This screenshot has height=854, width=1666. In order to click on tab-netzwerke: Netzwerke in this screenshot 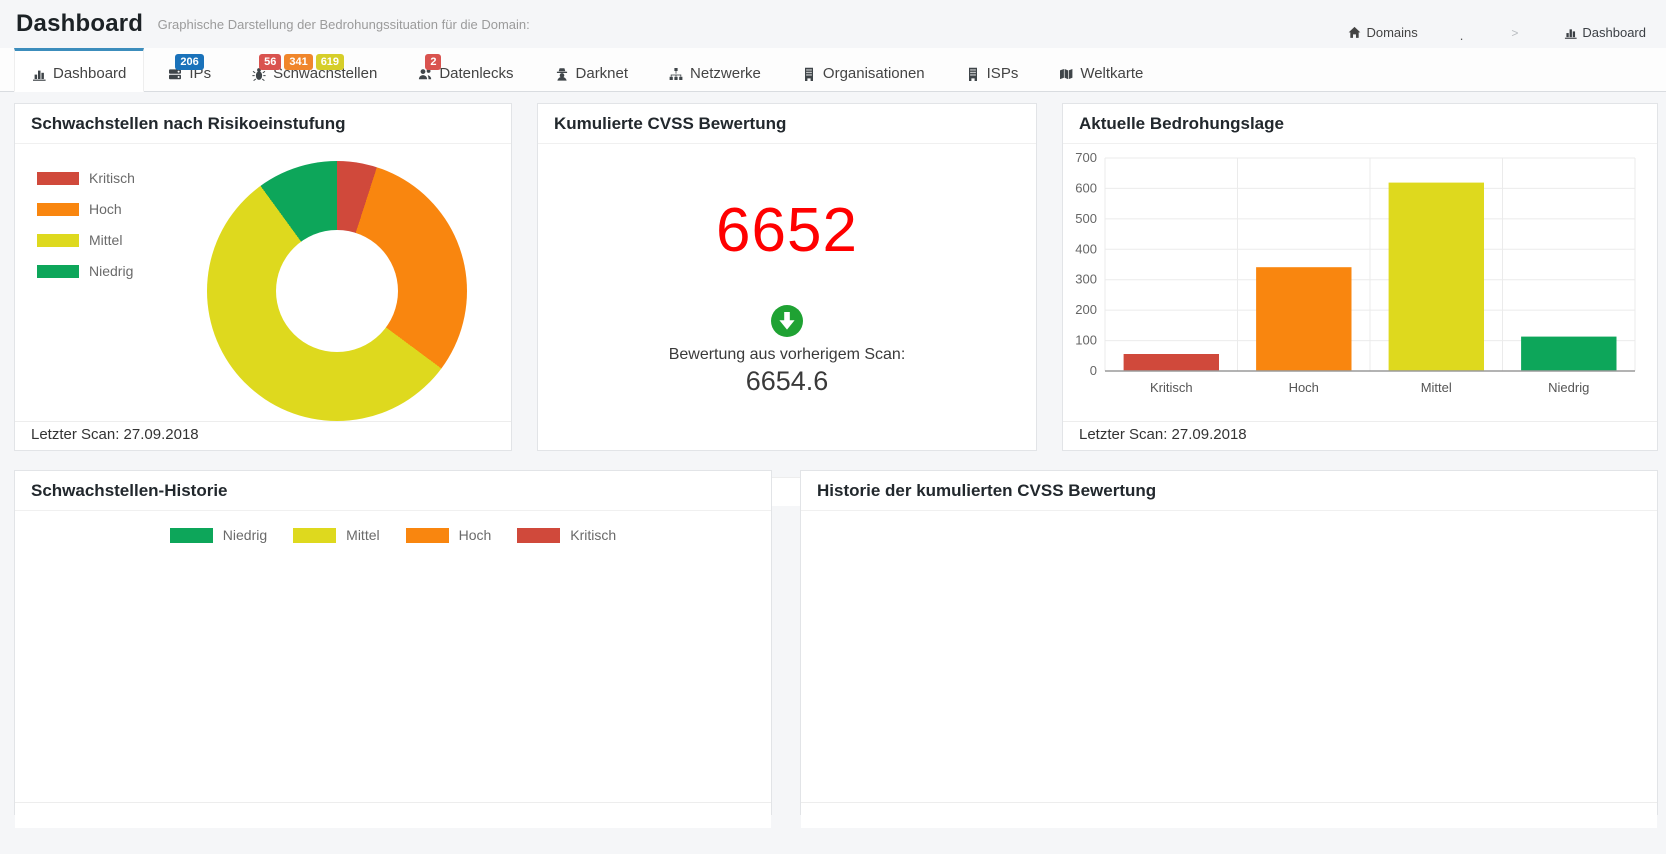, I will do `click(715, 69)`.